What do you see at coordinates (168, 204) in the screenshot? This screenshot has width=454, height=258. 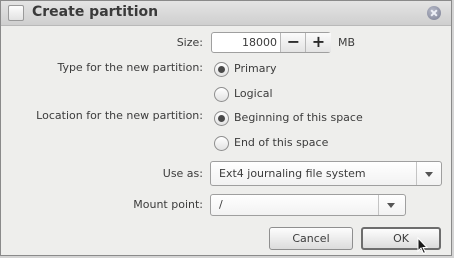 I see `mount-point-label: Mount point:` at bounding box center [168, 204].